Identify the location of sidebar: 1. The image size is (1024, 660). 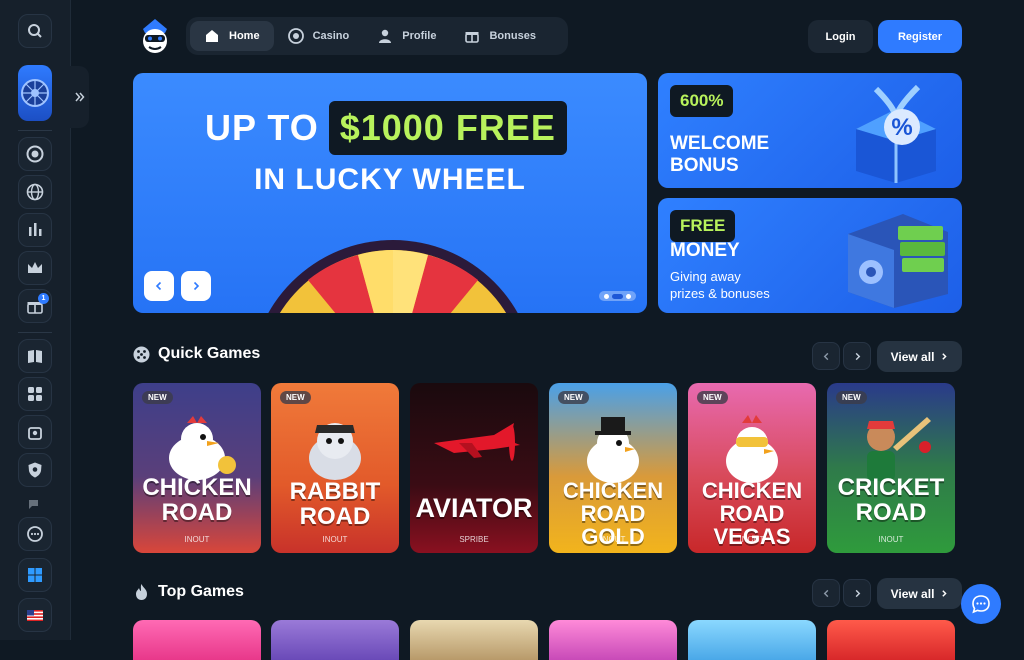
(35, 320).